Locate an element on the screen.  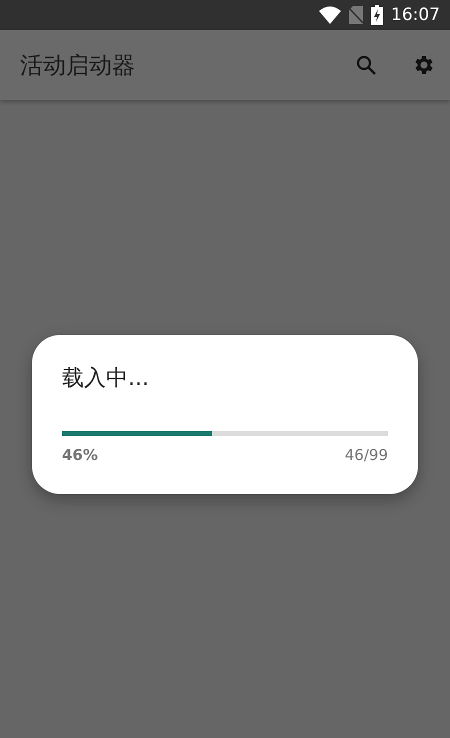
battery-charging-icon is located at coordinates (377, 15).